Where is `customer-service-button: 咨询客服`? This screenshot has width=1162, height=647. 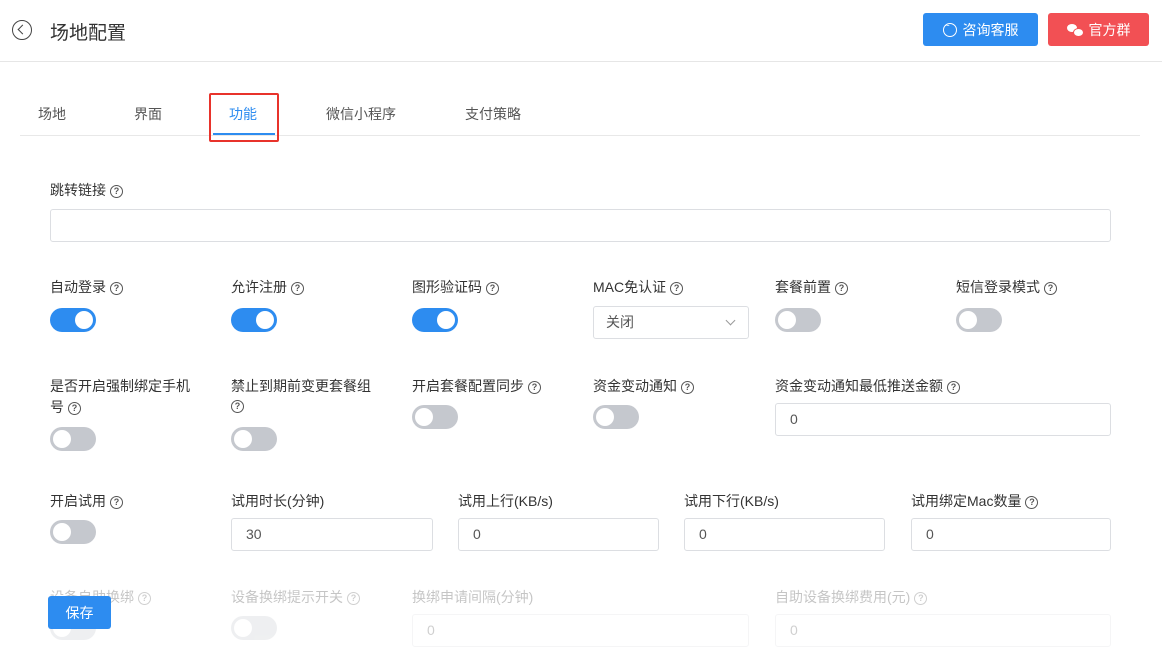 customer-service-button: 咨询客服 is located at coordinates (980, 29).